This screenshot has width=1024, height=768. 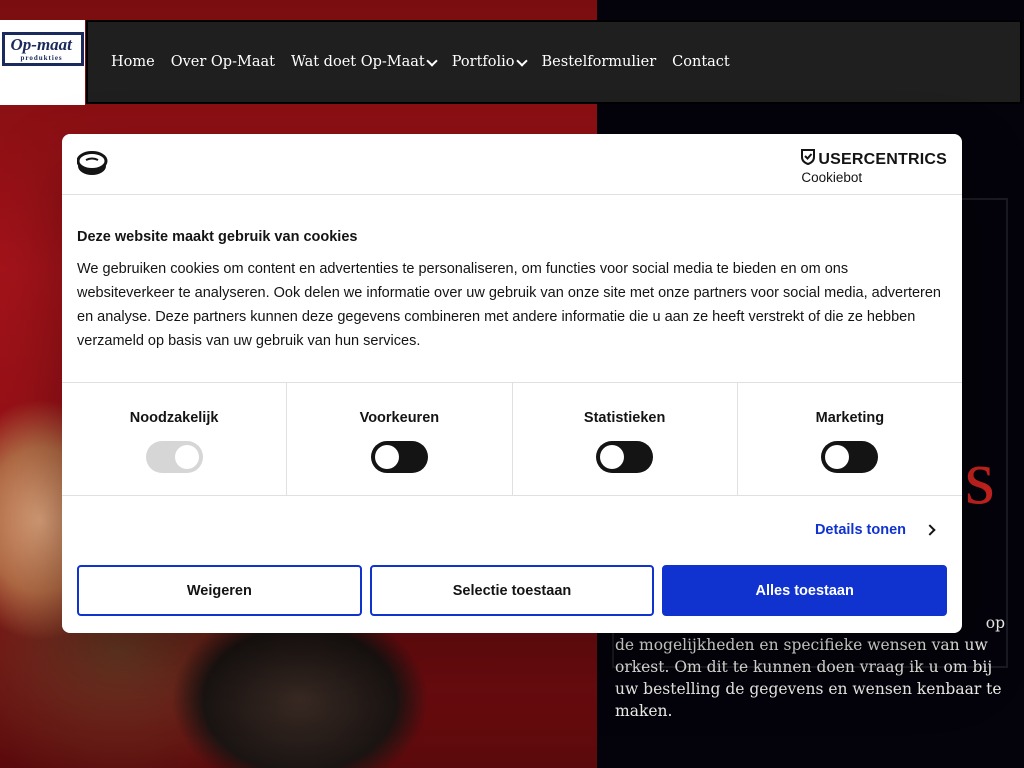 I want to click on category-statistieken: Statistieken, so click(x=625, y=439).